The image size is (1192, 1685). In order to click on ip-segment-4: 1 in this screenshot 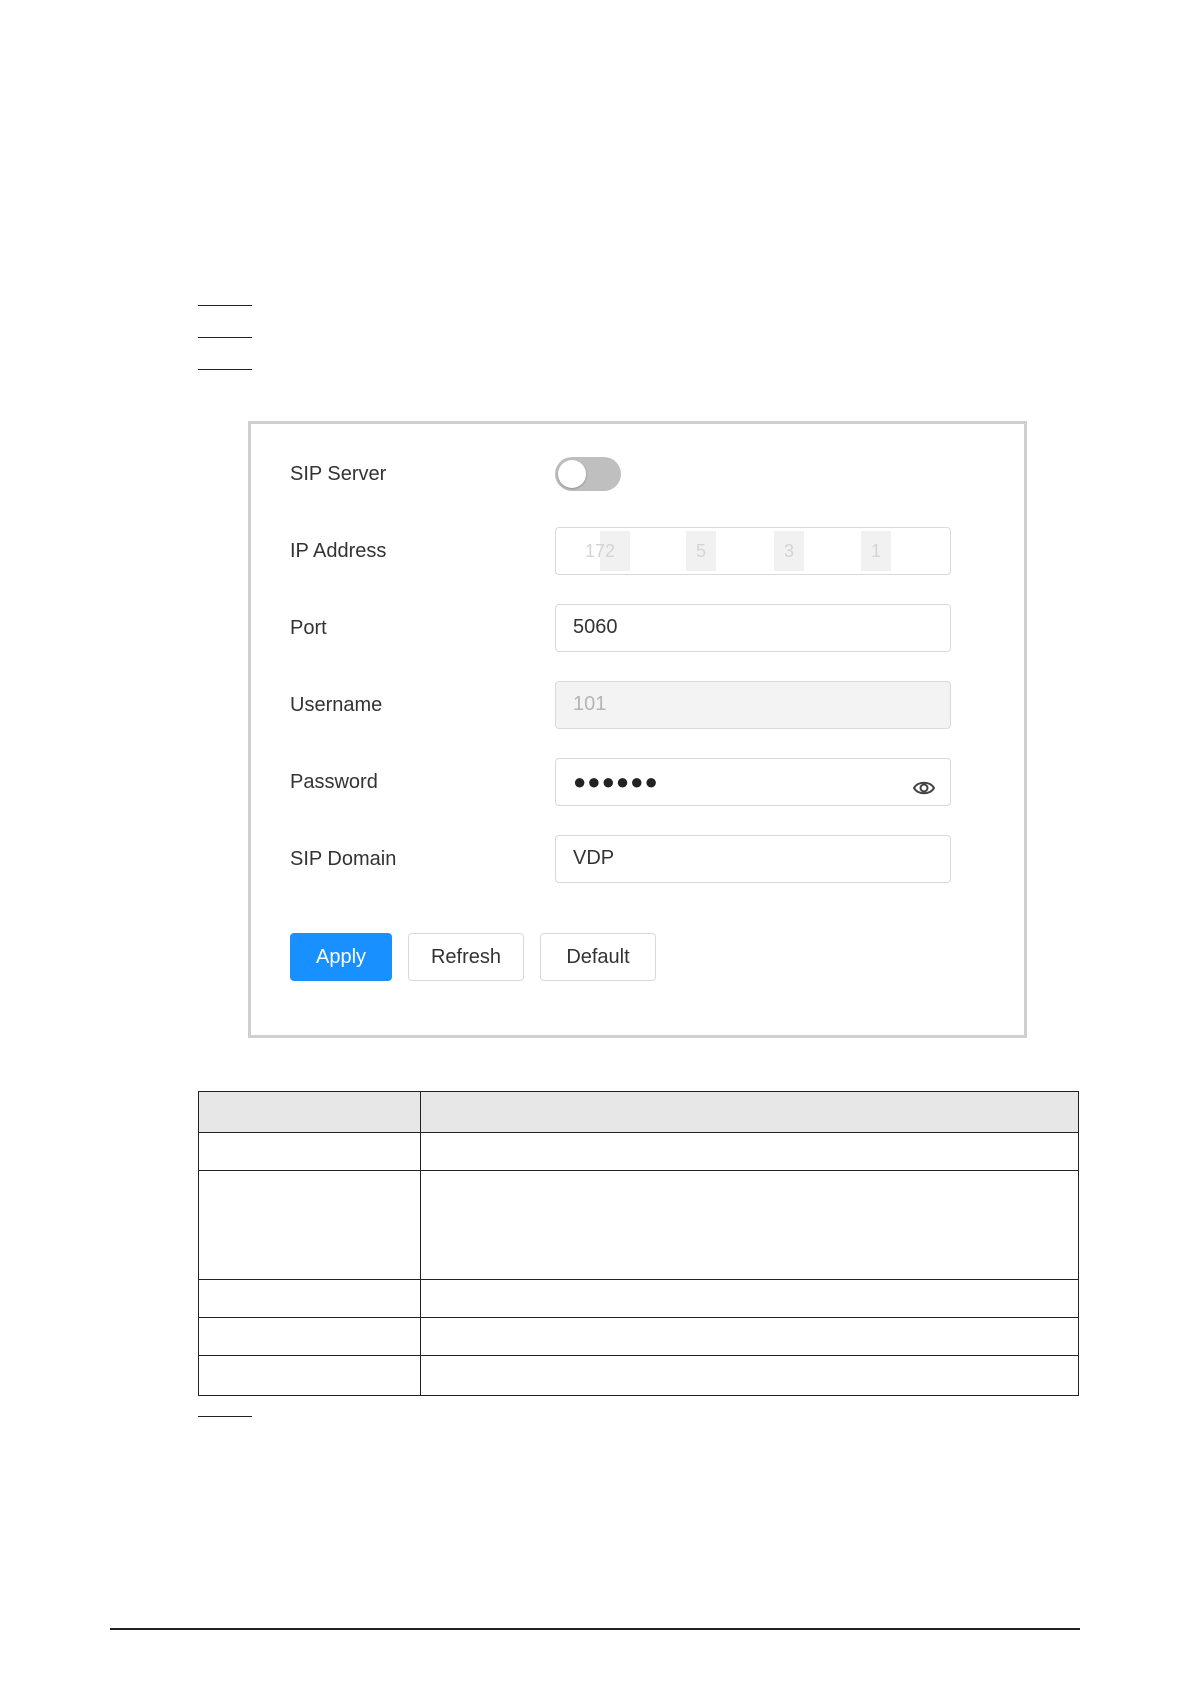, I will do `click(876, 551)`.